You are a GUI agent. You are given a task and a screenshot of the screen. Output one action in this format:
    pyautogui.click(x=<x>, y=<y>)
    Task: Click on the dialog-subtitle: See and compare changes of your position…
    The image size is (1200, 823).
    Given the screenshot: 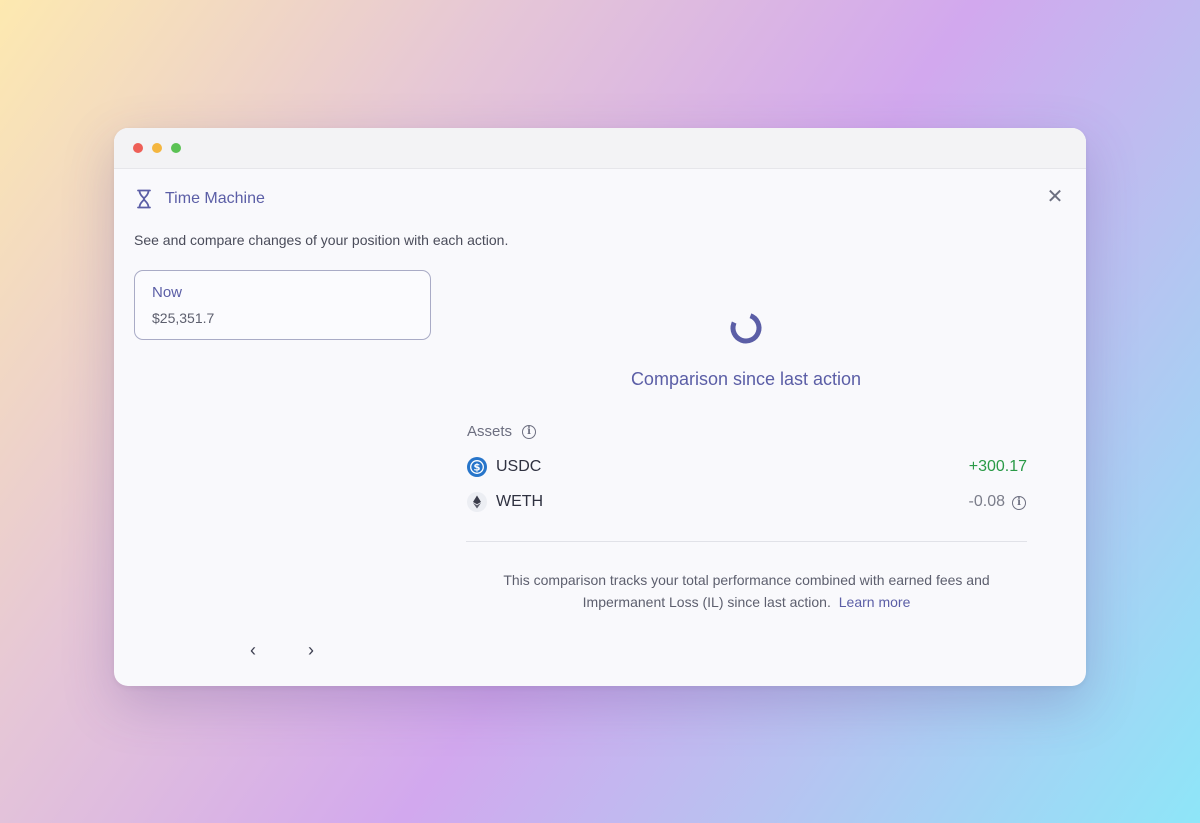 What is the action you would take?
    pyautogui.click(x=321, y=240)
    